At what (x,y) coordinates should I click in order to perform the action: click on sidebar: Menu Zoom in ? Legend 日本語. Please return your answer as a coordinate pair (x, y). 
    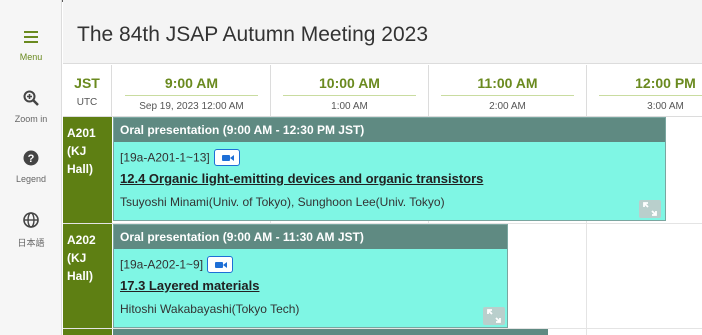
    Looking at the image, I should click on (31, 167).